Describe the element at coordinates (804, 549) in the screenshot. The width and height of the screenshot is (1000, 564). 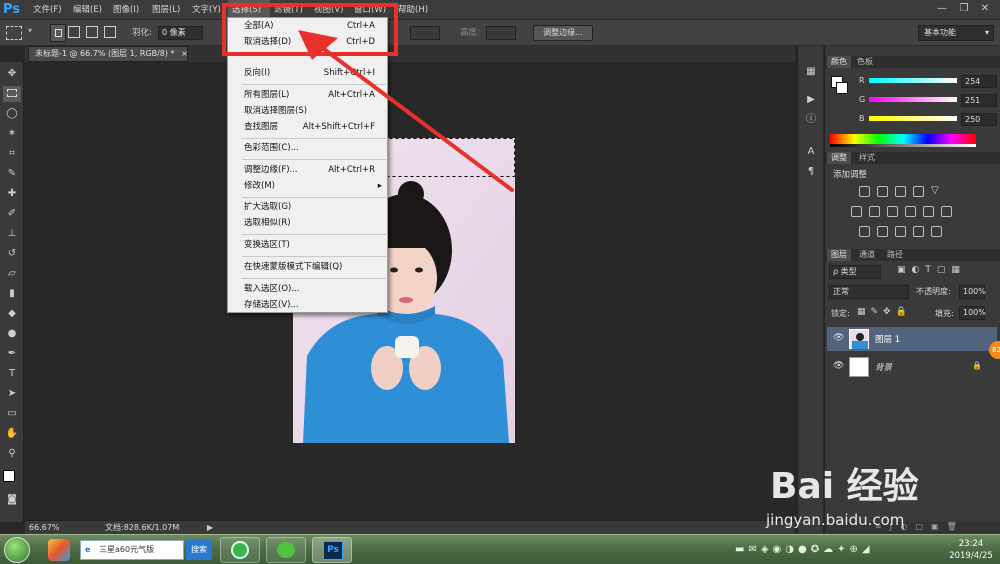
I see `system-tray-icons: ▬✉◈◉◑●✪☁✦⊕◢` at that location.